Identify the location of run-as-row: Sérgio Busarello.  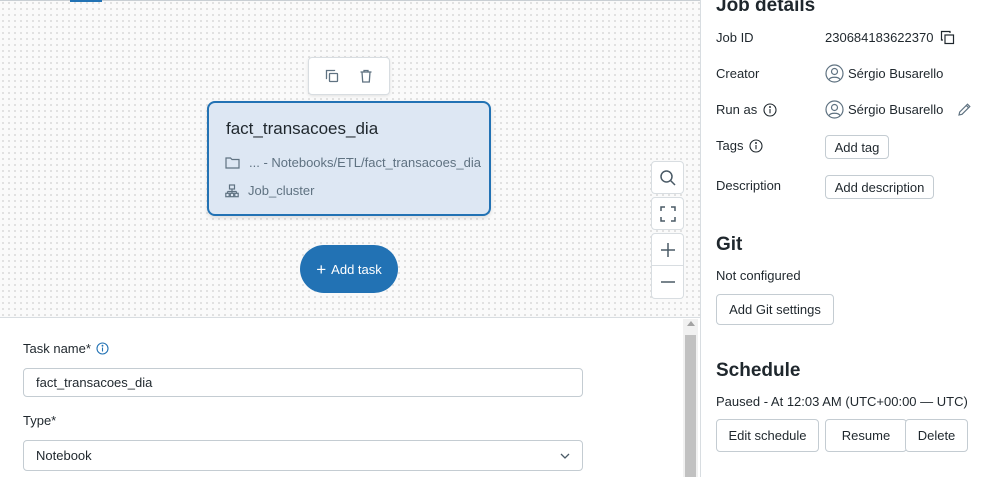
(898, 109).